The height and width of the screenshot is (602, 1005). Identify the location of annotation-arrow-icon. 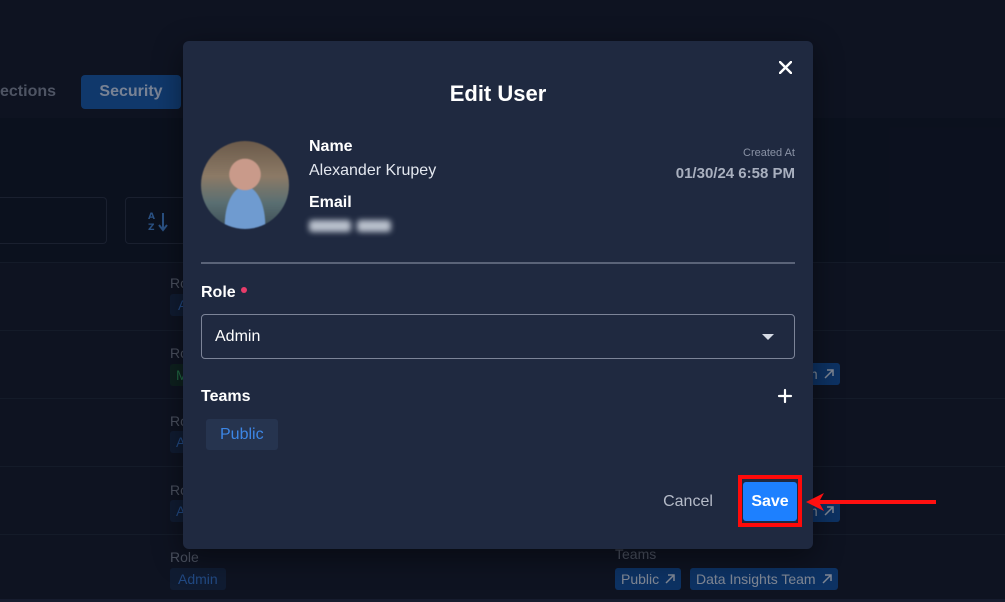
(872, 502).